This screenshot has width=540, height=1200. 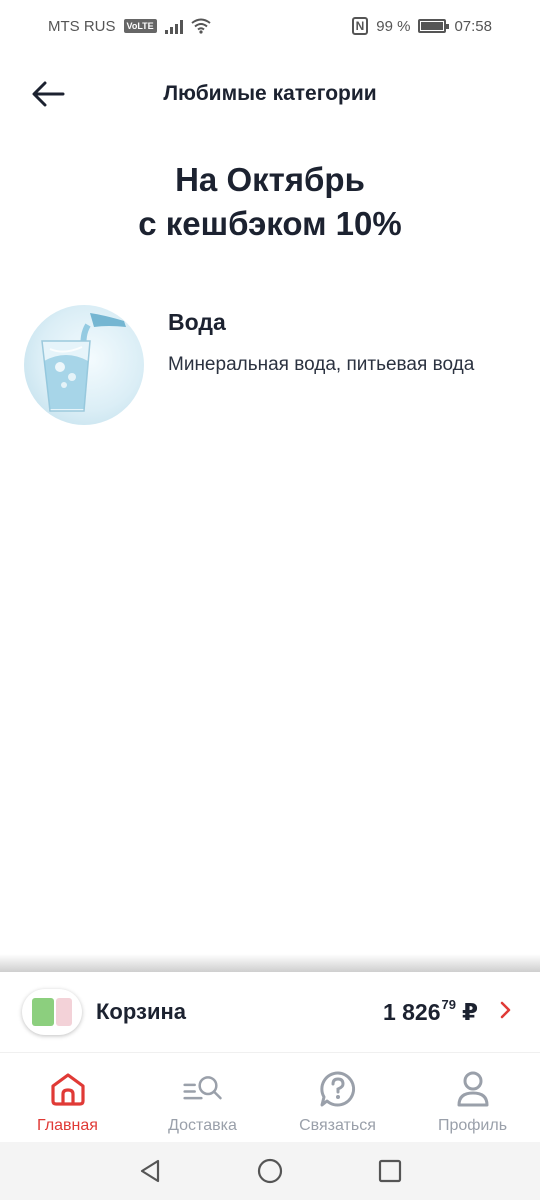 I want to click on tab-delivery-label: Доставка, so click(x=202, y=1125).